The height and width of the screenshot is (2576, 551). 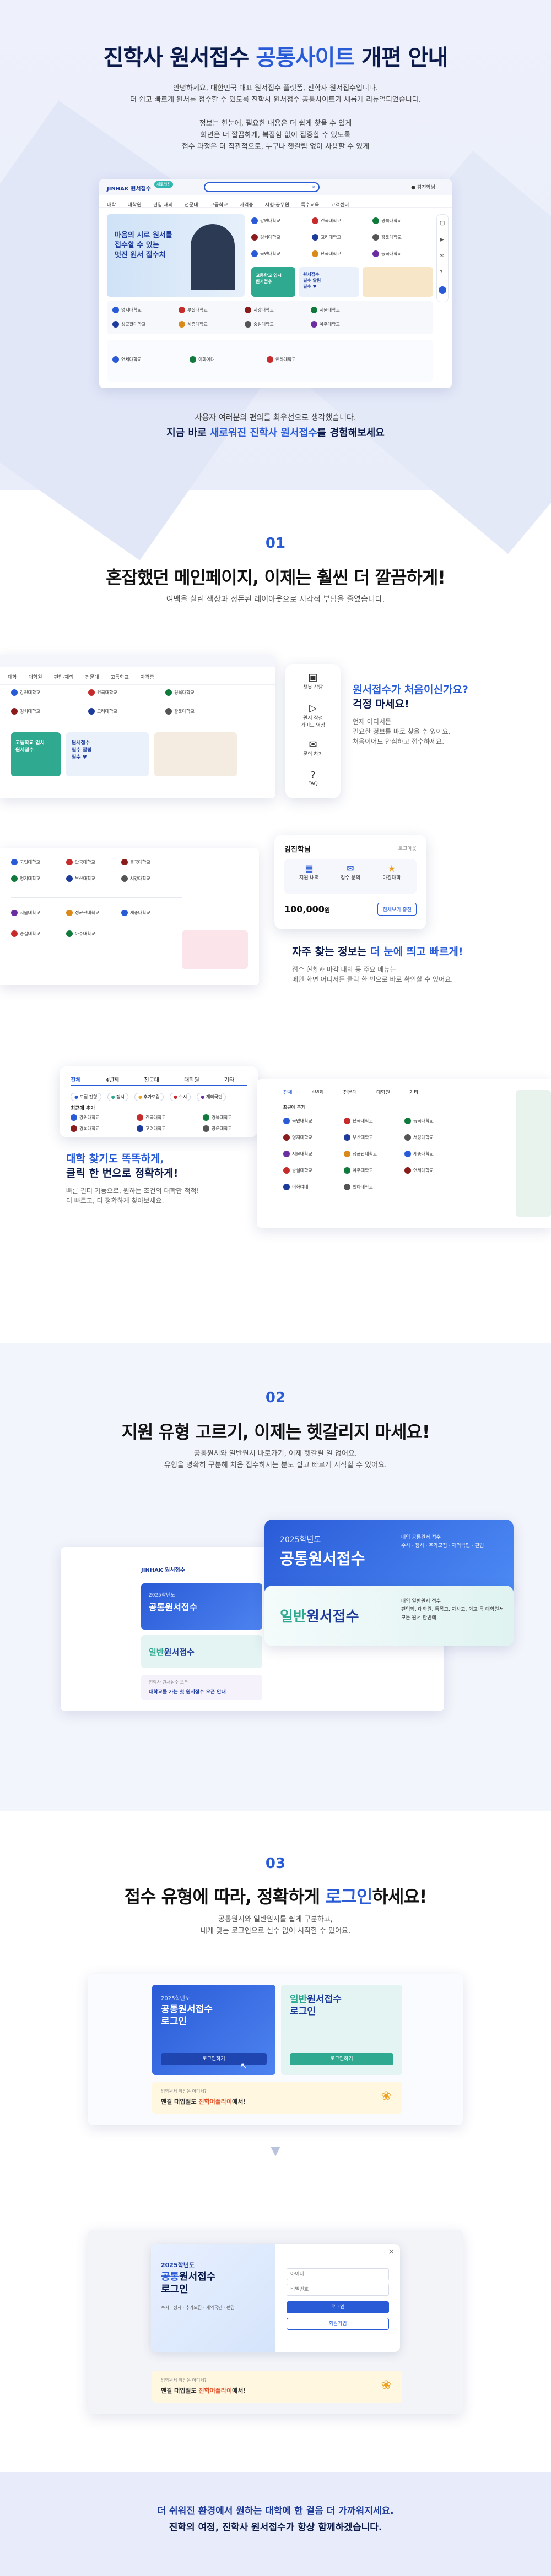 What do you see at coordinates (442, 256) in the screenshot?
I see `mail-icon: ✉` at bounding box center [442, 256].